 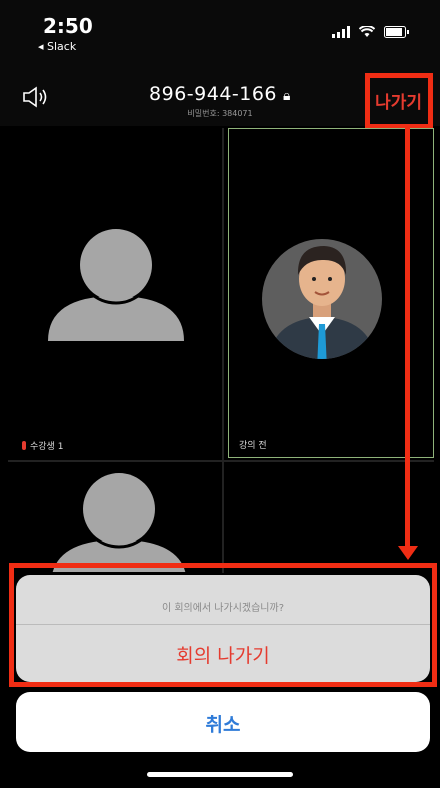 What do you see at coordinates (408, 553) in the screenshot?
I see `annotation-arrow-head` at bounding box center [408, 553].